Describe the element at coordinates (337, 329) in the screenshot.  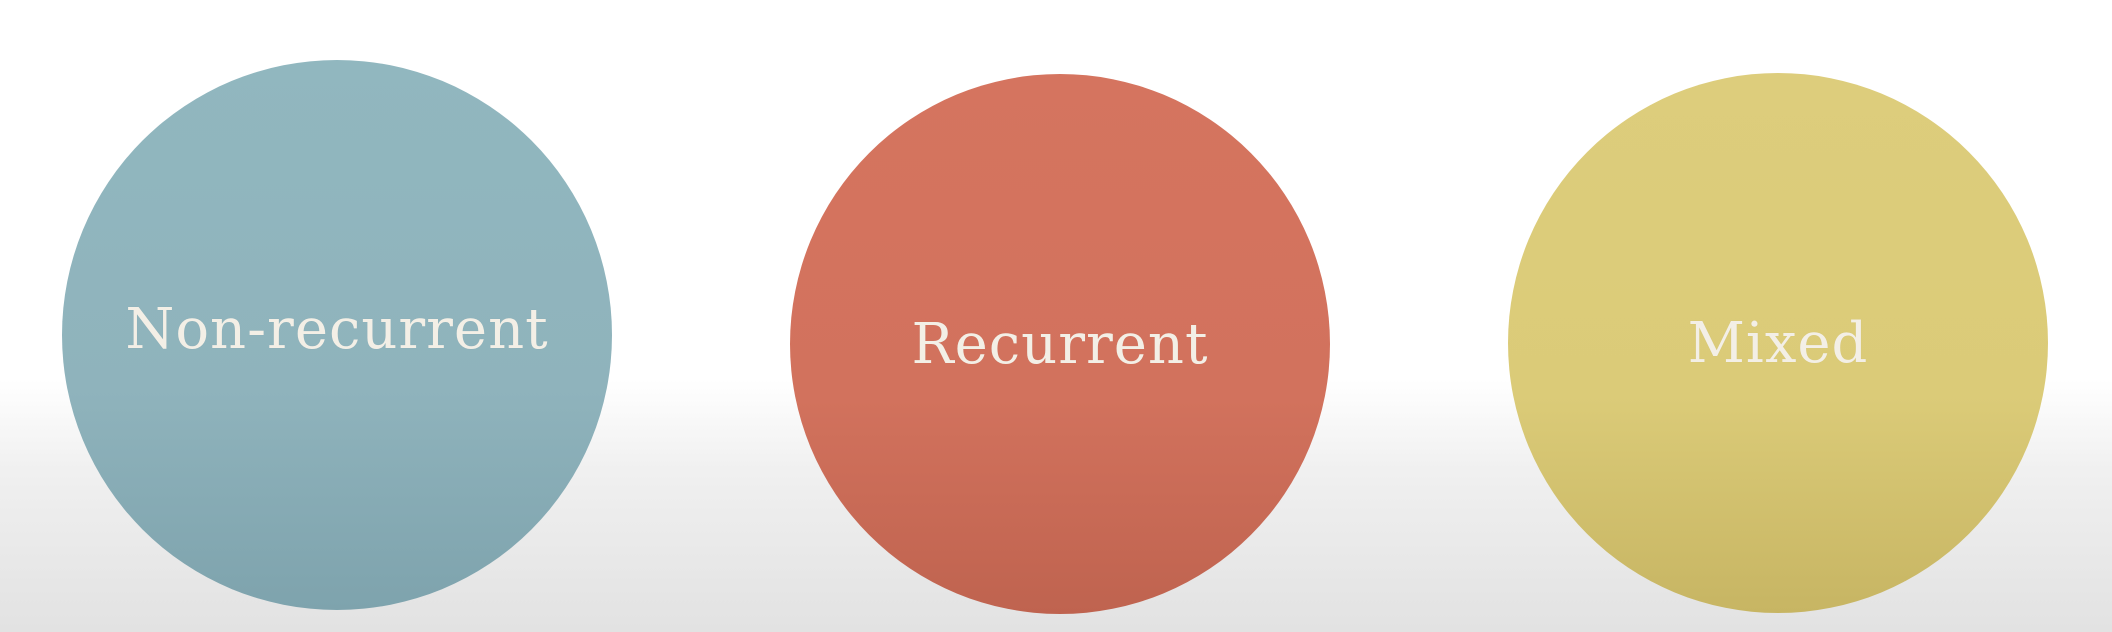
I see `non-recurrent-label: Non-recurrent` at that location.